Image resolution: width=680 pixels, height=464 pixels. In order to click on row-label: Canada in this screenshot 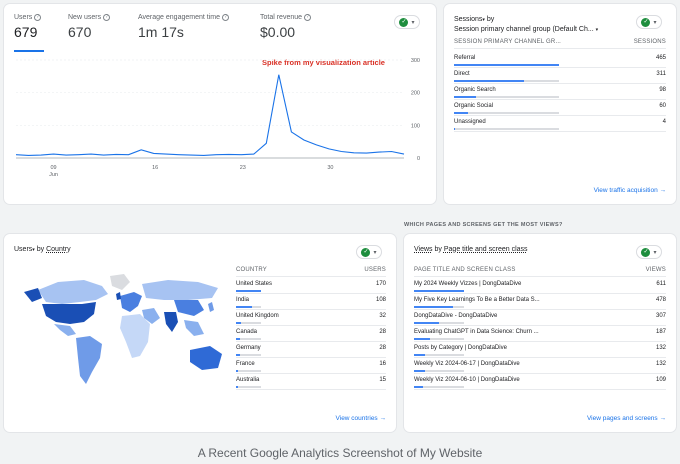, I will do `click(247, 332)`.